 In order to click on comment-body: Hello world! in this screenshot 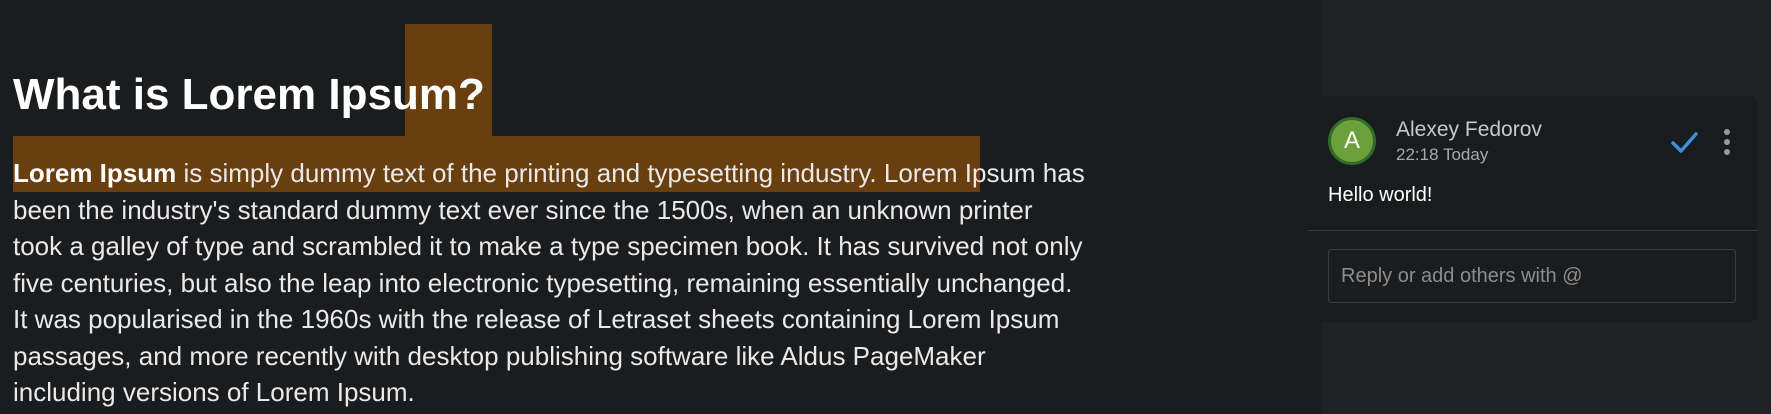, I will do `click(1380, 195)`.